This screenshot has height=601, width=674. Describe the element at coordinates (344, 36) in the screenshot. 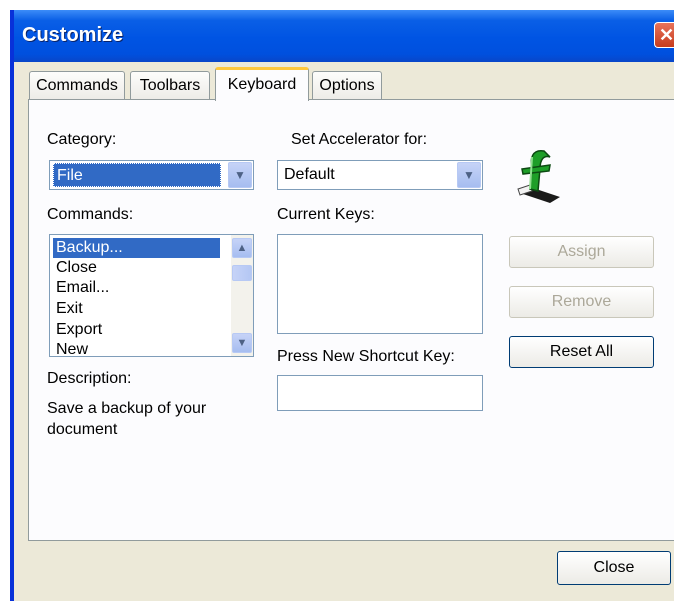

I see `title-bar: Customize ✕` at that location.